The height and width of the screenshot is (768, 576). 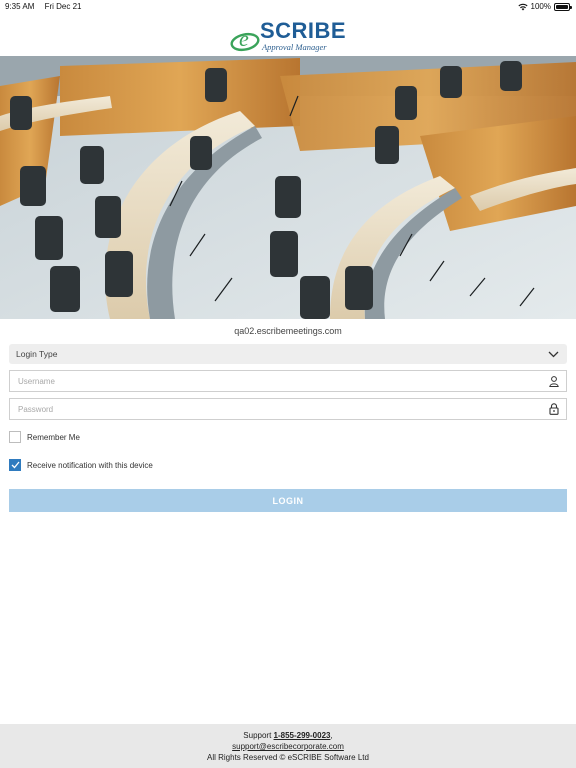 What do you see at coordinates (37, 354) in the screenshot?
I see `login-type-label: Login Type` at bounding box center [37, 354].